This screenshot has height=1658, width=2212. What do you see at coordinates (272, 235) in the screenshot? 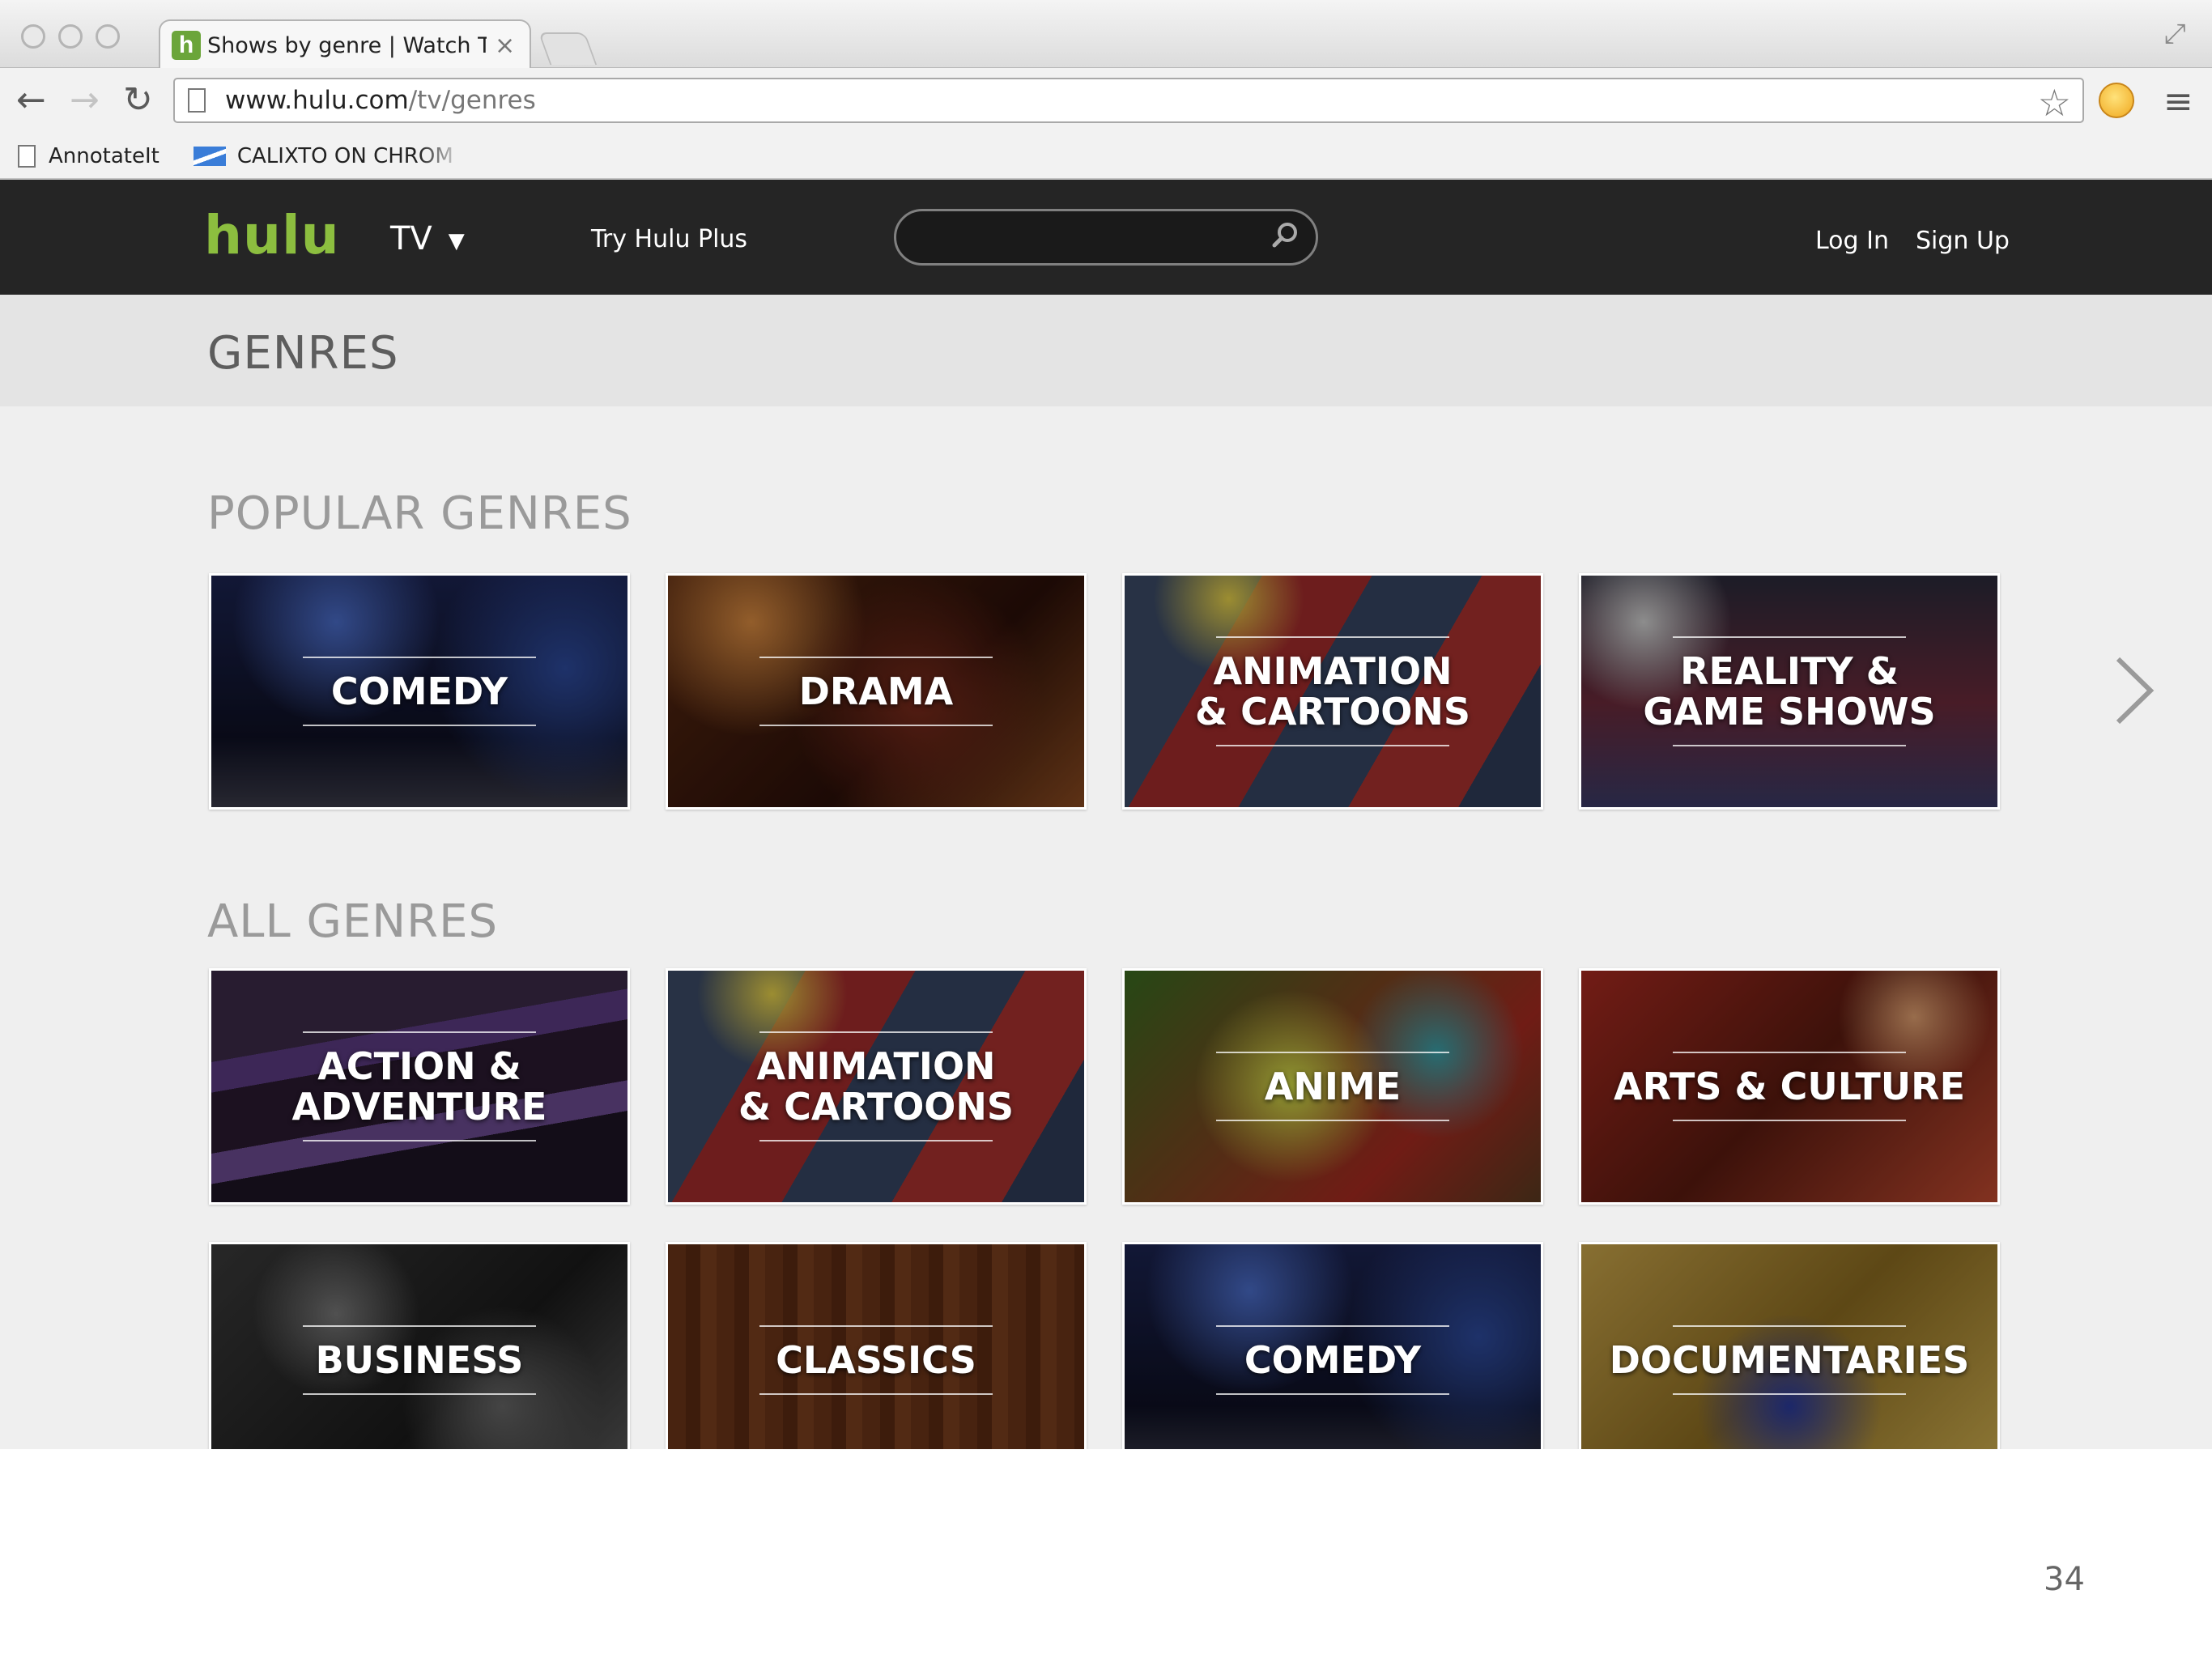
I see `hulu-logo: hulu` at bounding box center [272, 235].